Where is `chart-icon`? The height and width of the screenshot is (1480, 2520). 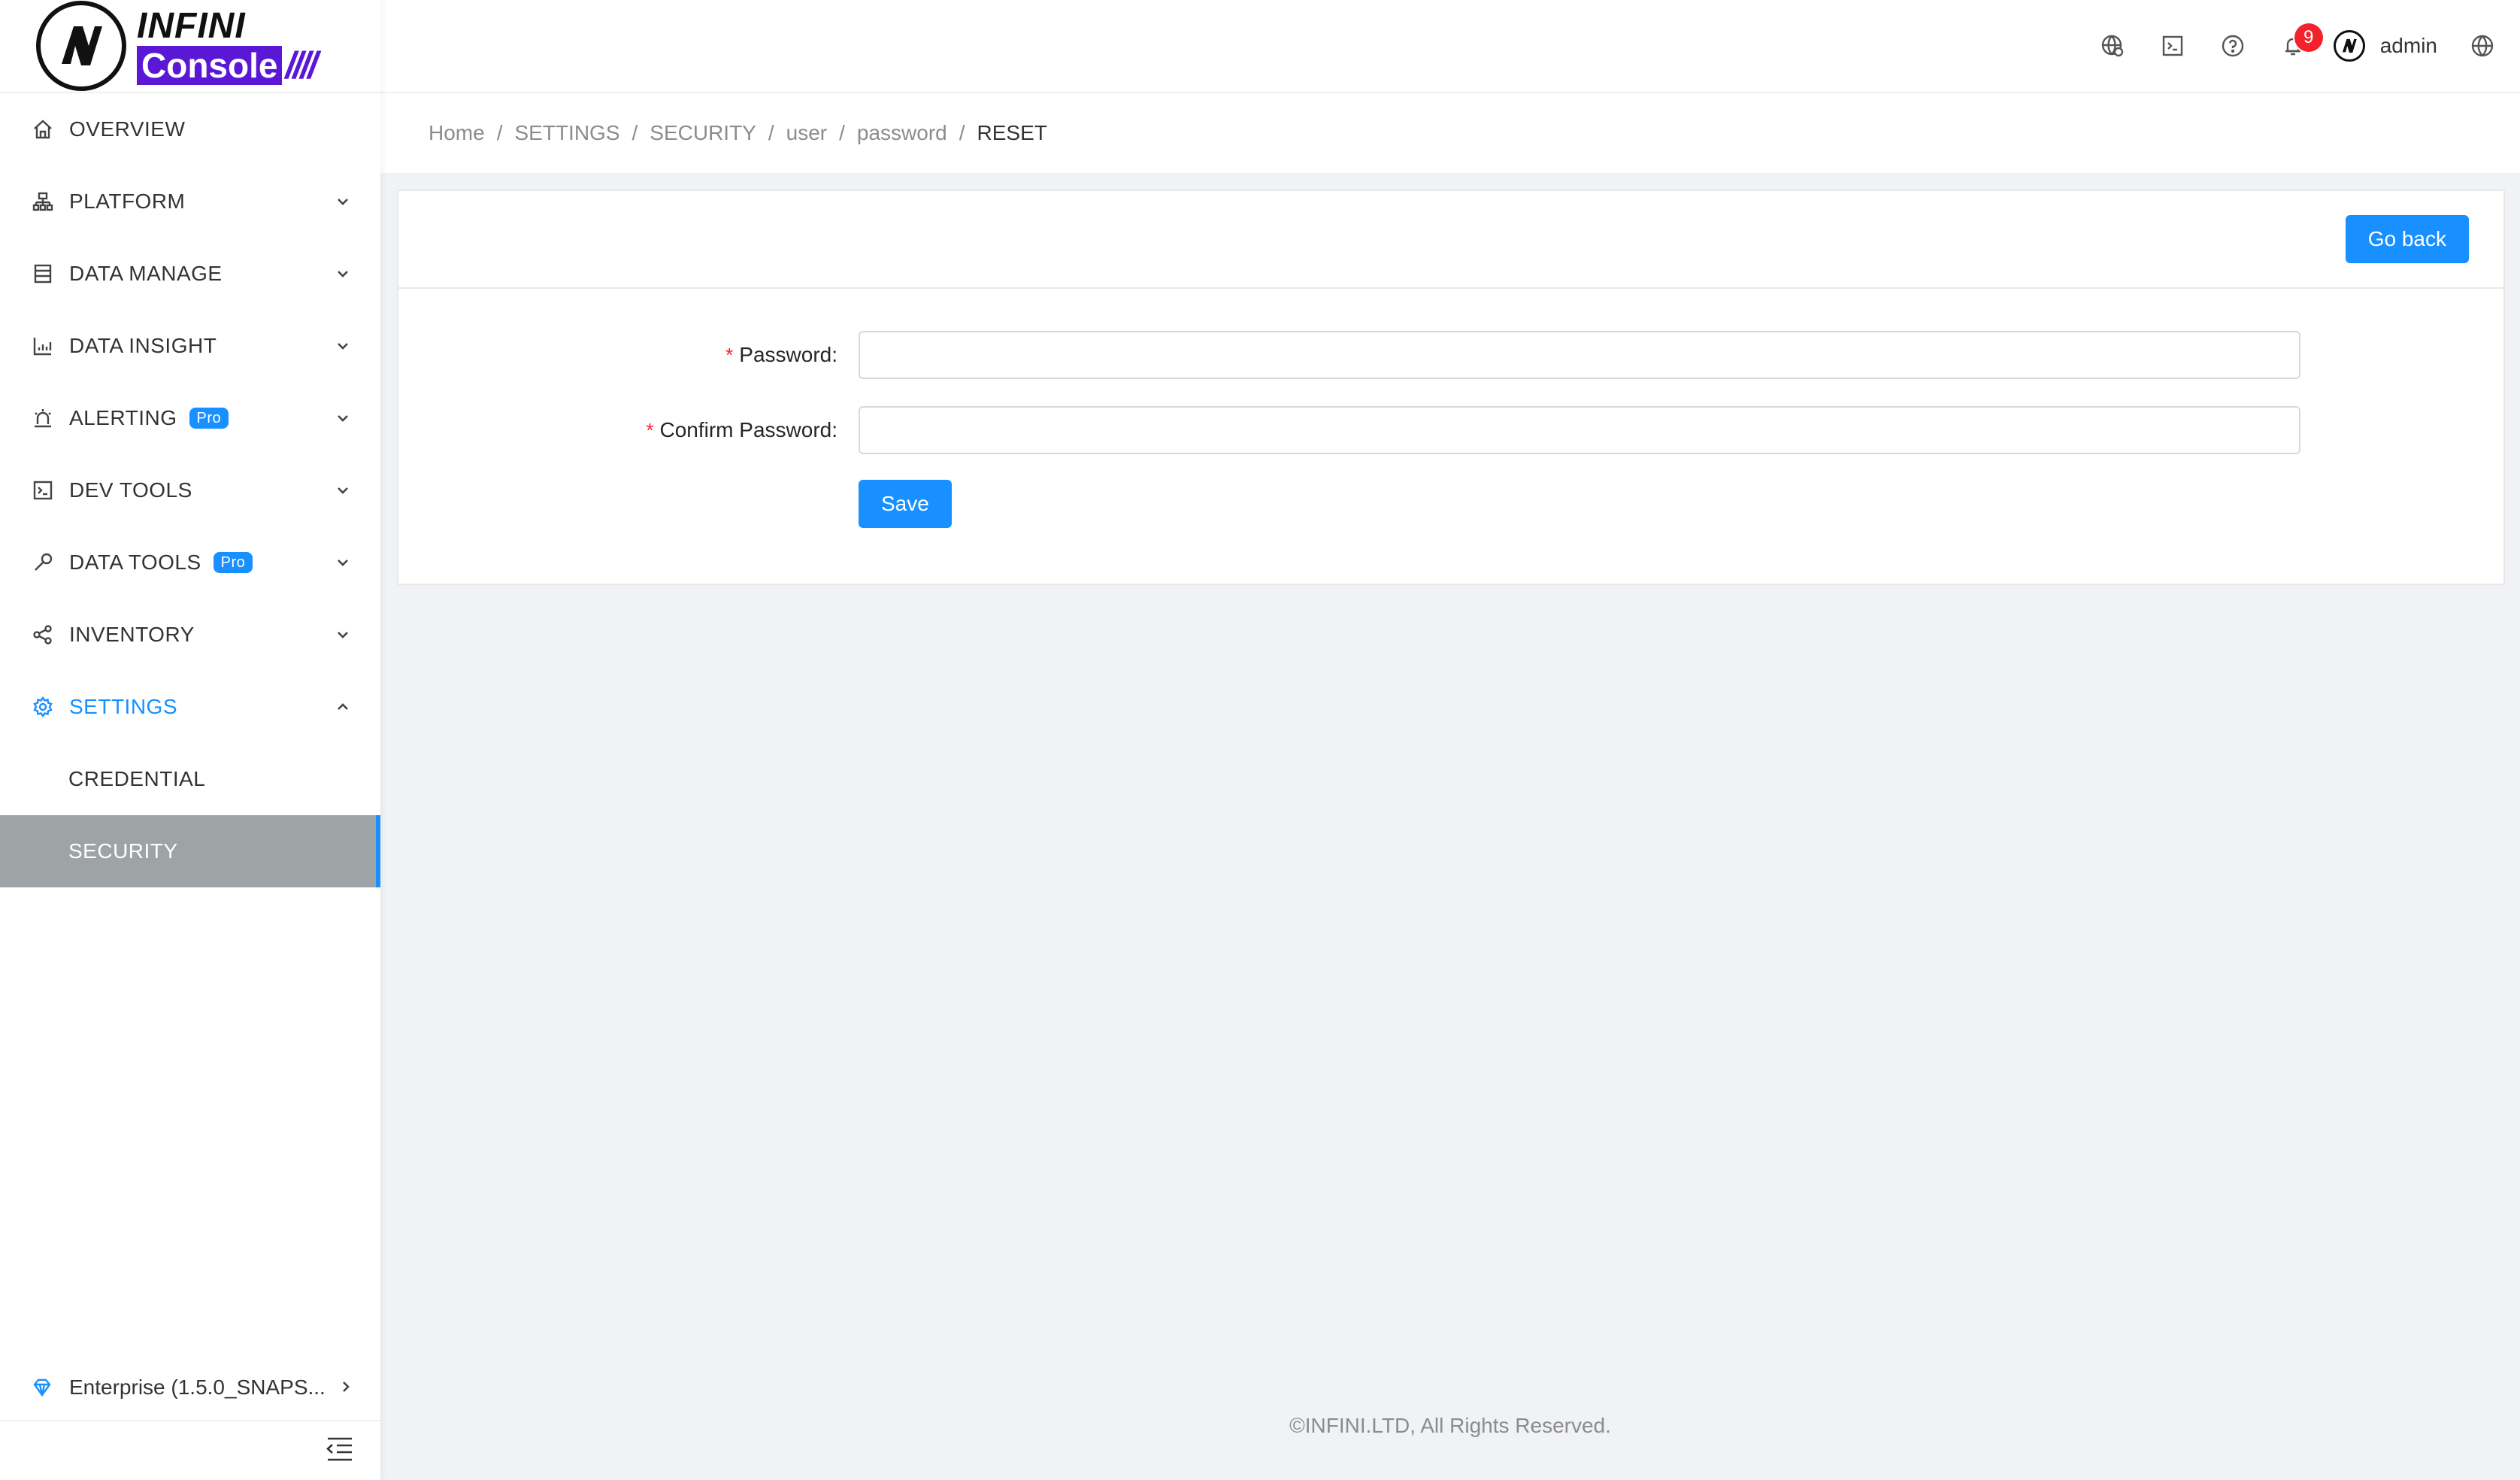
chart-icon is located at coordinates (43, 346).